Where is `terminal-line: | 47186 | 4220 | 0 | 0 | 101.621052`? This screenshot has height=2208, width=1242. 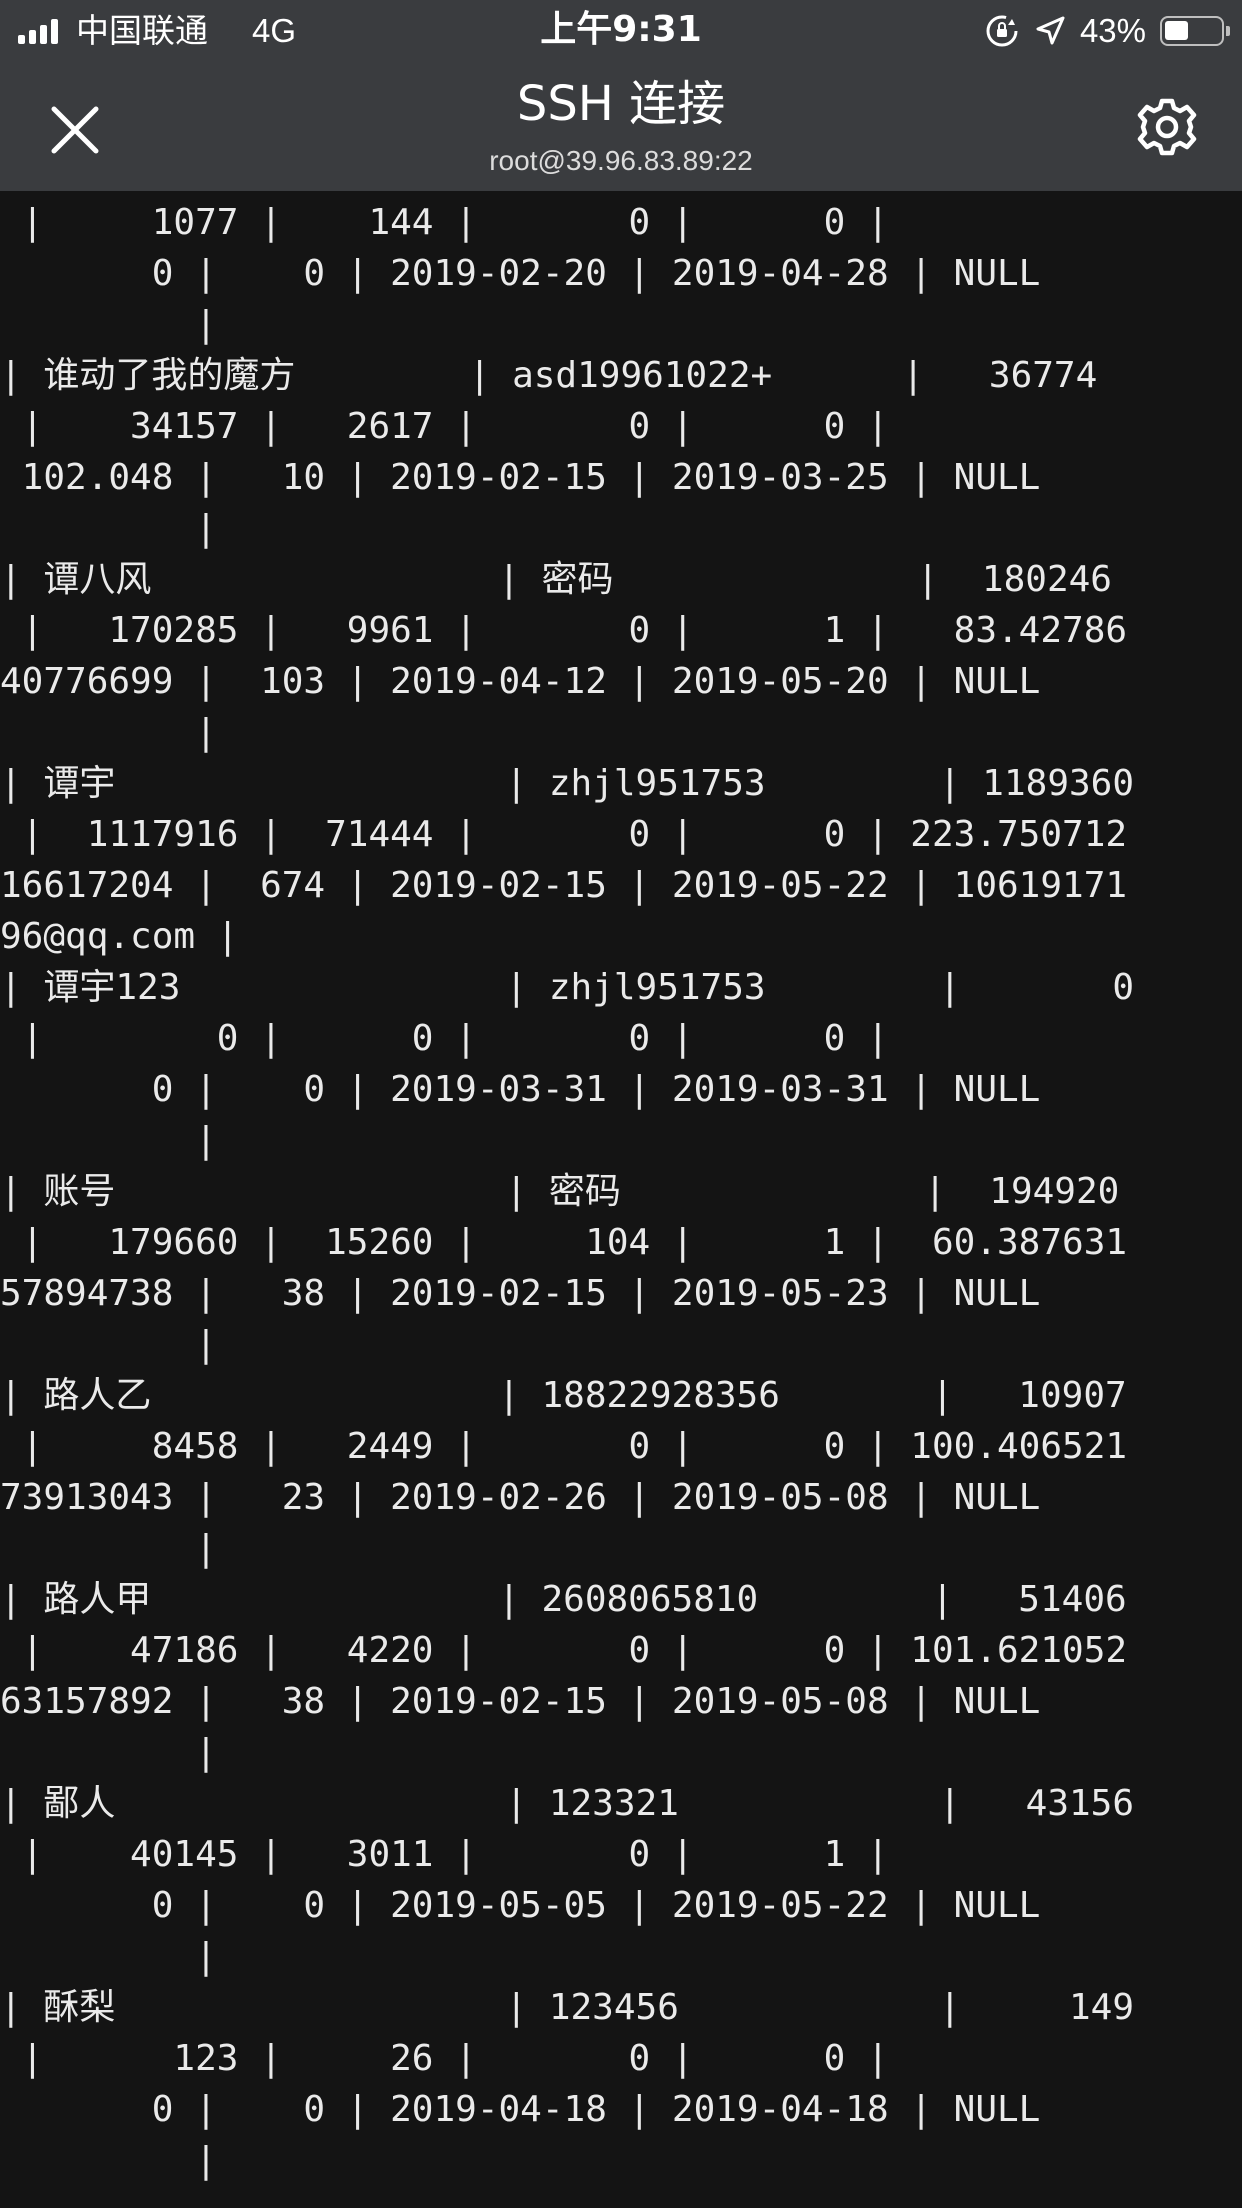 terminal-line: | 47186 | 4220 | 0 | 0 | 101.621052 is located at coordinates (564, 1650).